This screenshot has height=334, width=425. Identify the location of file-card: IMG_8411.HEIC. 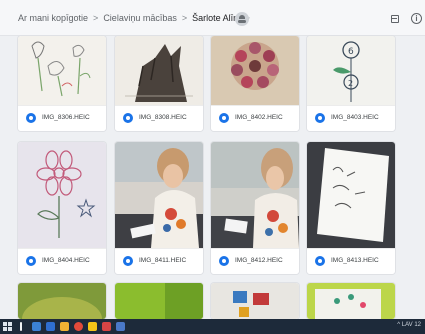
(159, 208).